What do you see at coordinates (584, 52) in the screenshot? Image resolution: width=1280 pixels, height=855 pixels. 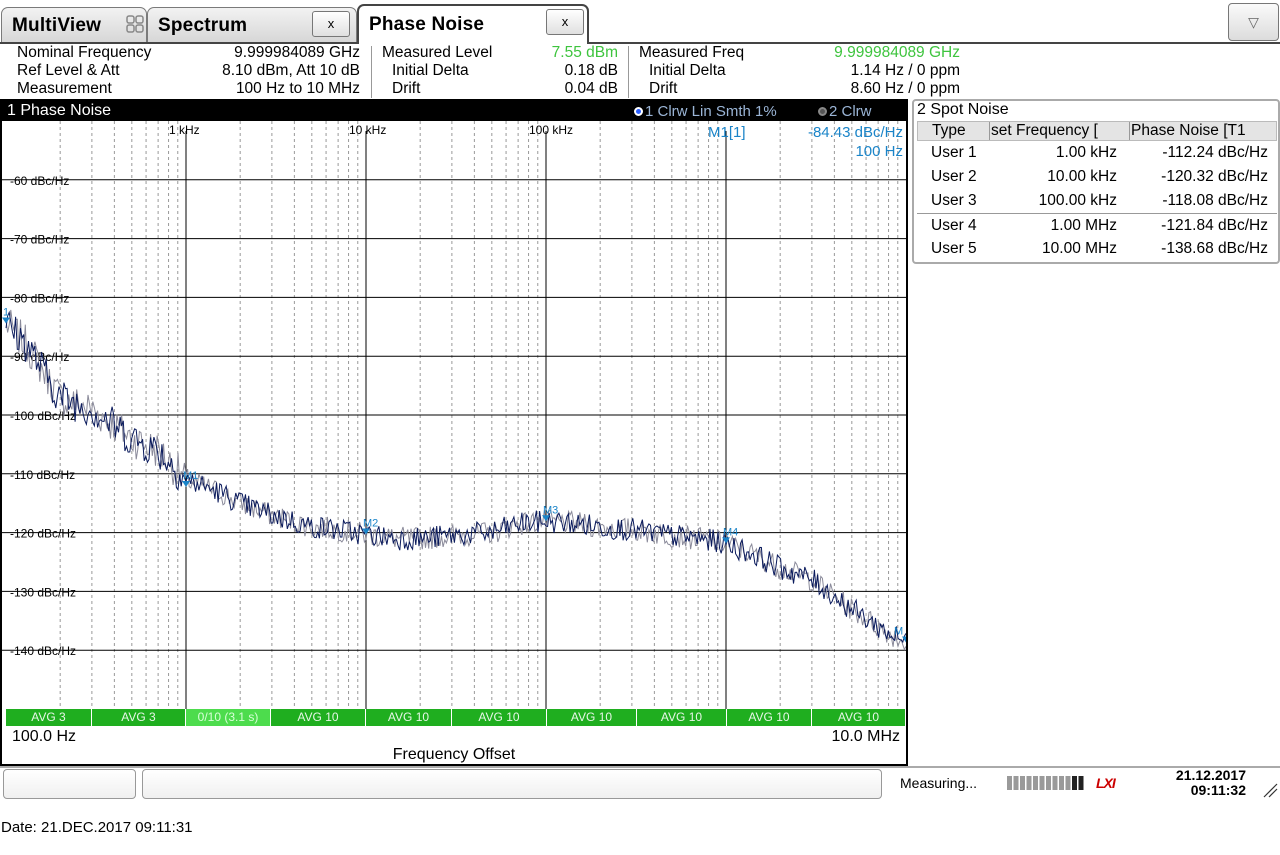 I see `info-value: 7.55 dBm` at bounding box center [584, 52].